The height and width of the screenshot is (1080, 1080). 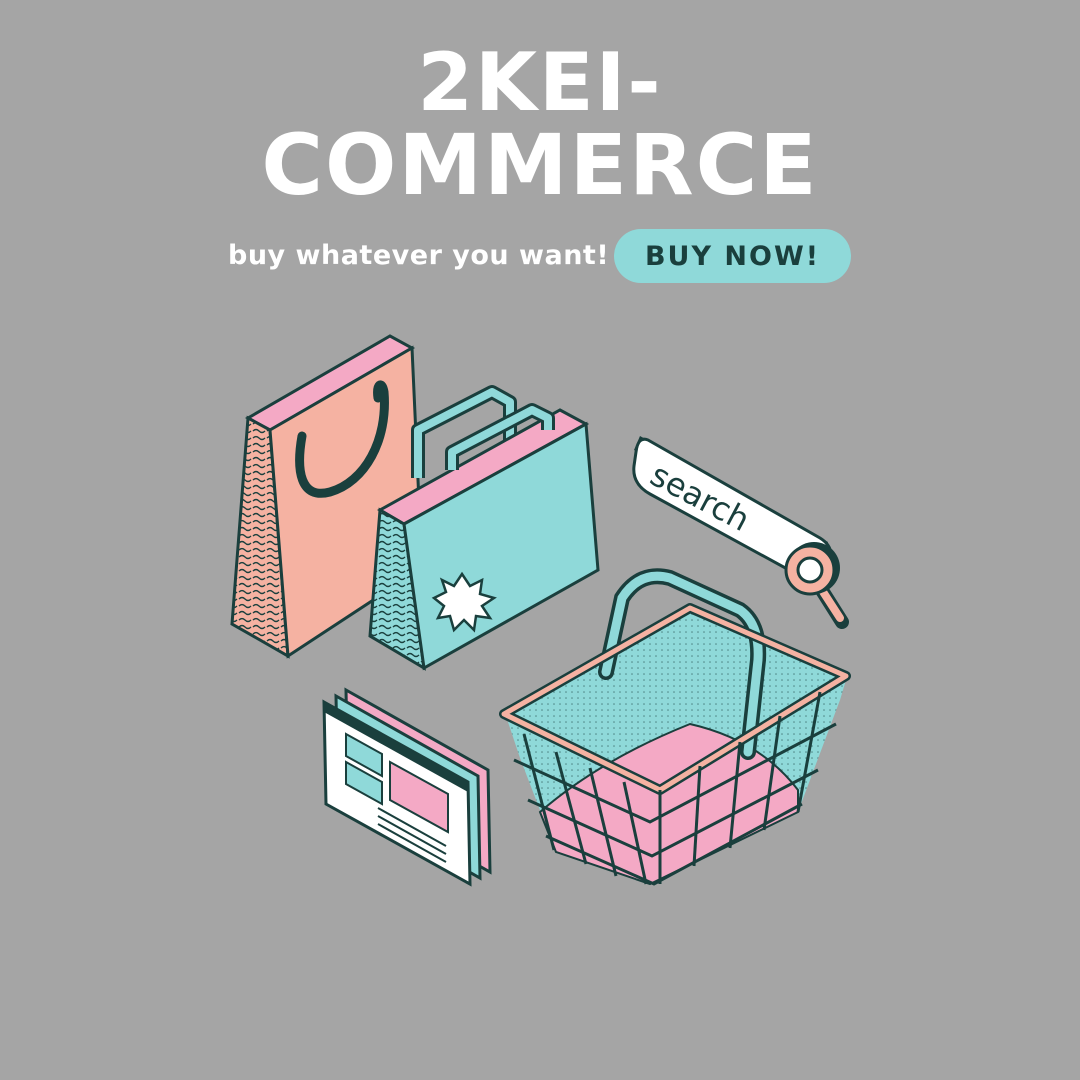 What do you see at coordinates (675, 727) in the screenshot?
I see `shopping-basket-icon` at bounding box center [675, 727].